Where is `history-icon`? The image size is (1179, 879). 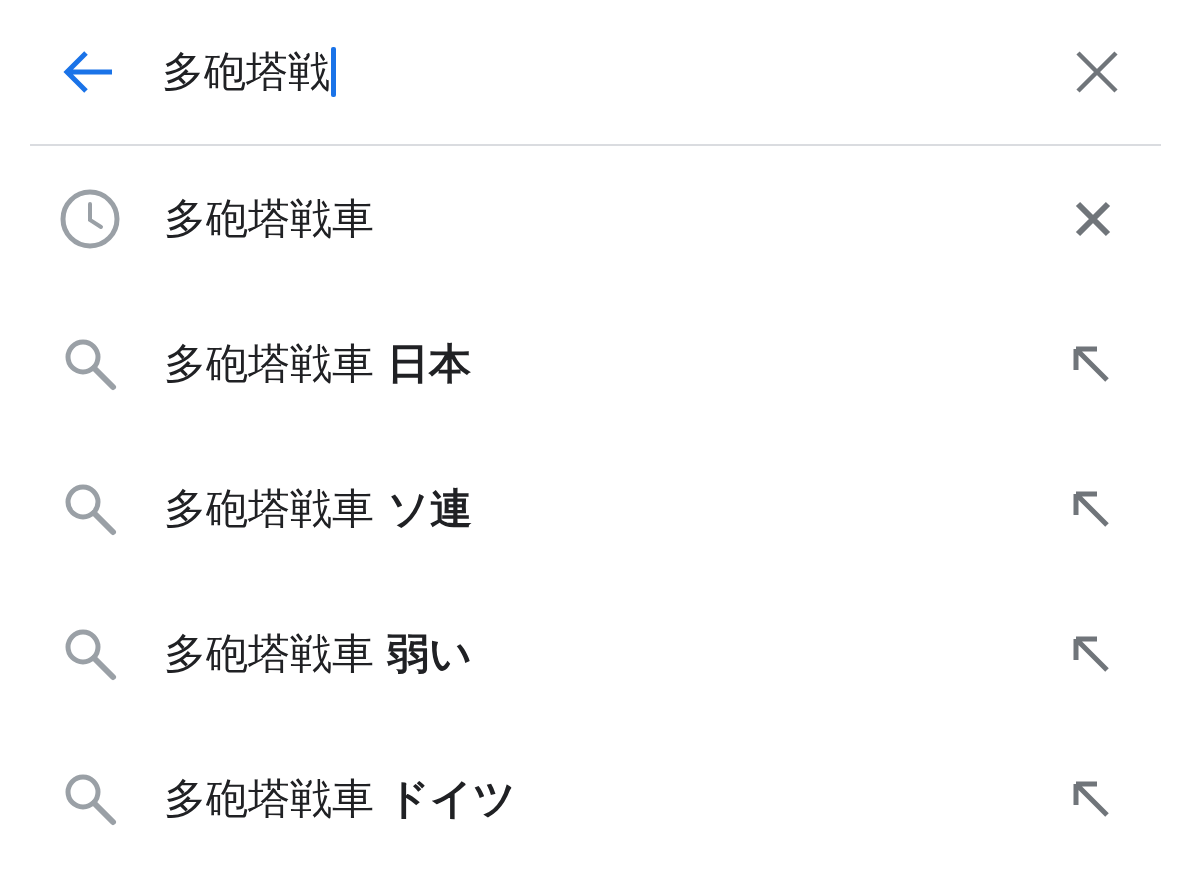
history-icon is located at coordinates (90, 218).